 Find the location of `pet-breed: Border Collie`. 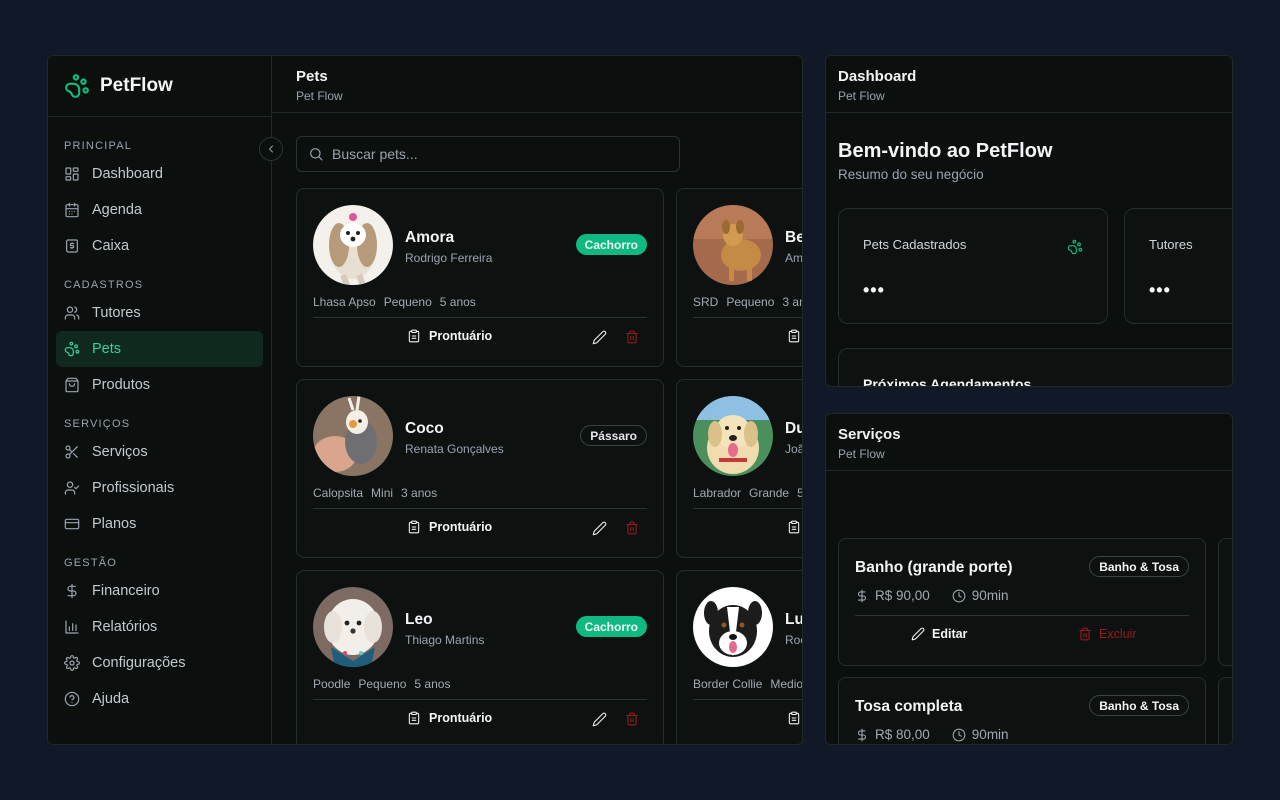

pet-breed: Border Collie is located at coordinates (728, 684).